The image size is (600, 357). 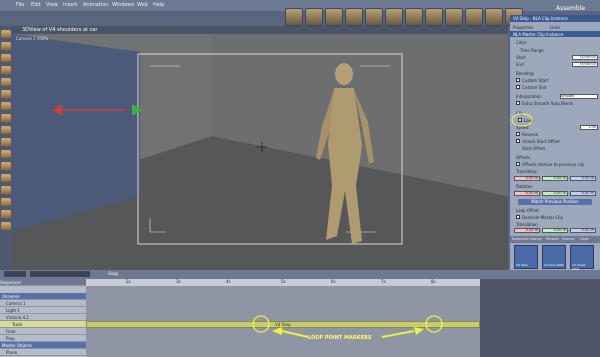 What do you see at coordinates (123, 5) in the screenshot?
I see `menu-windows: Windows` at bounding box center [123, 5].